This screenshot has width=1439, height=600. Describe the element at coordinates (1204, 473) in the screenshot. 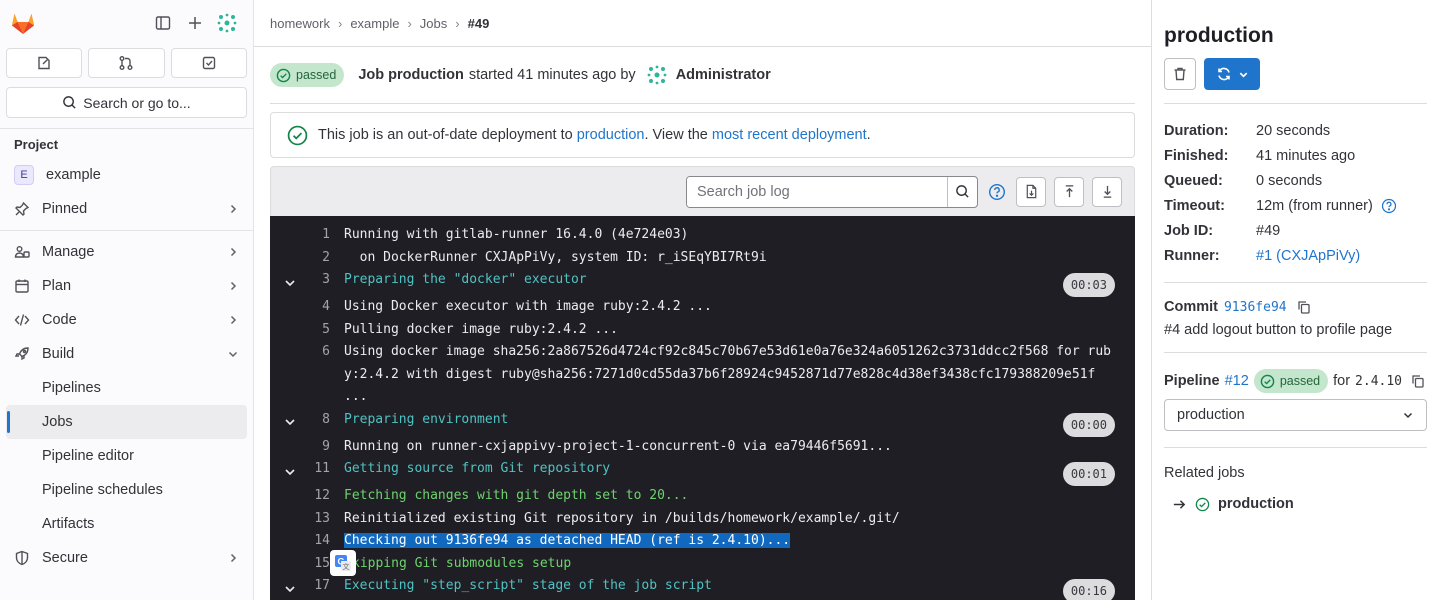

I see `related-jobs-title: Related jobs` at that location.